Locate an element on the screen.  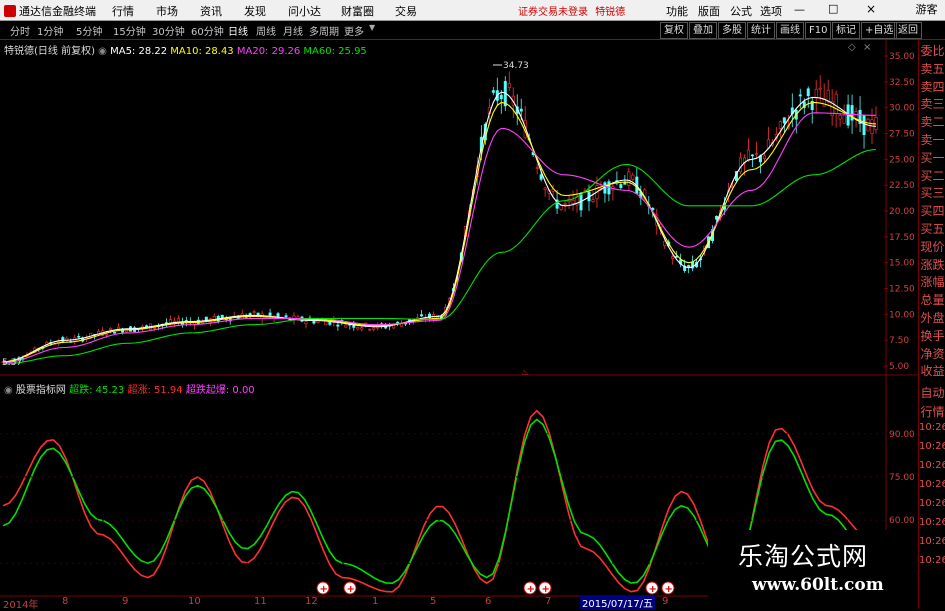
tool-add-watchlist: +自选 is located at coordinates (879, 30).